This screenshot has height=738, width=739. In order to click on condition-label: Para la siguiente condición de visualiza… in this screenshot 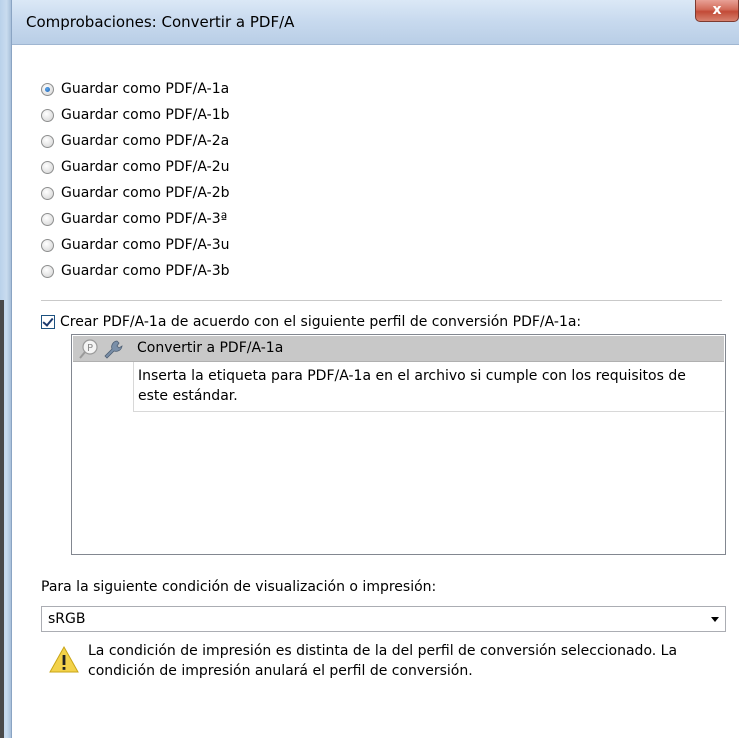, I will do `click(239, 587)`.